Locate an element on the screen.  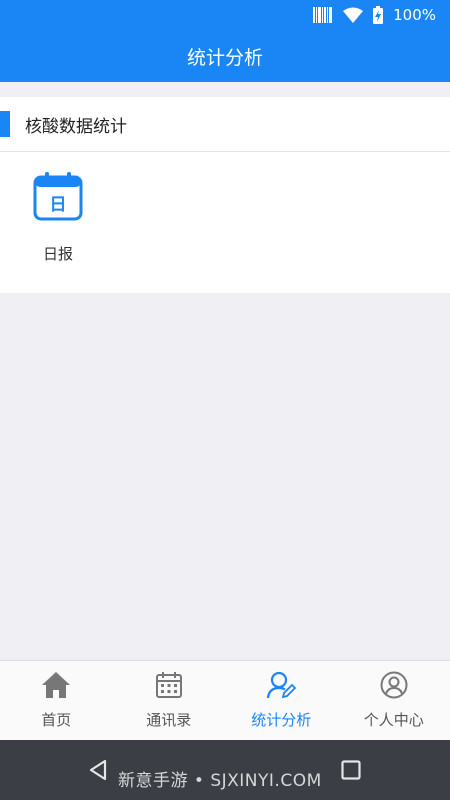
nav-item-contacts: 通讯录 is located at coordinates (169, 701).